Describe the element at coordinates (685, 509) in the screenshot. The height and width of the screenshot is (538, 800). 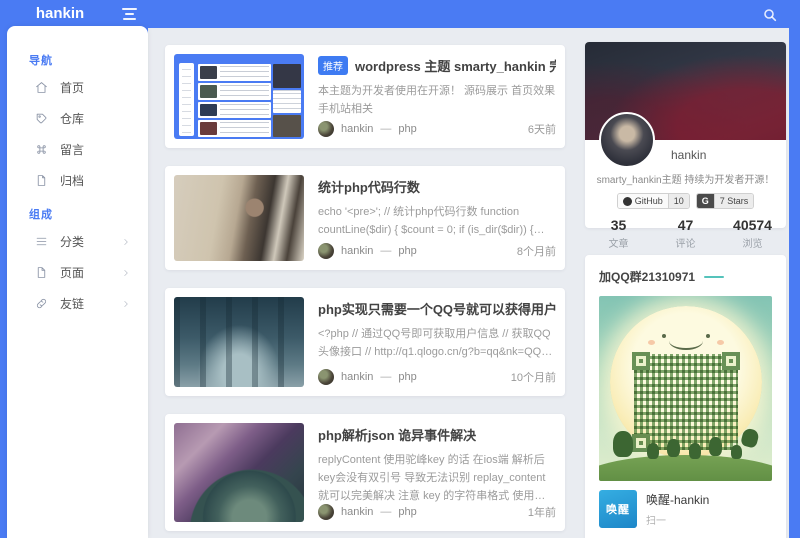
I see `music-player: 唤醒 唤醒-hankin 扫一` at that location.